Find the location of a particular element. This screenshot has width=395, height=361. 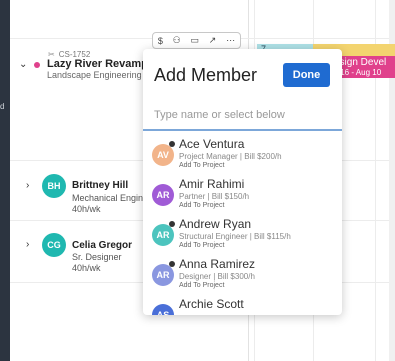

member-detail: Partner | Bill $150/h is located at coordinates (214, 196).